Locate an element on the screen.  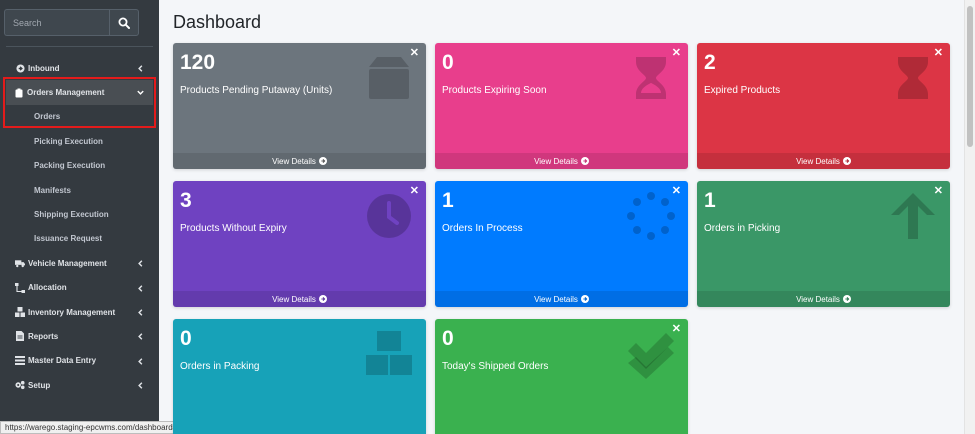
sidebar-item-reports: Reports is located at coordinates (79, 336).